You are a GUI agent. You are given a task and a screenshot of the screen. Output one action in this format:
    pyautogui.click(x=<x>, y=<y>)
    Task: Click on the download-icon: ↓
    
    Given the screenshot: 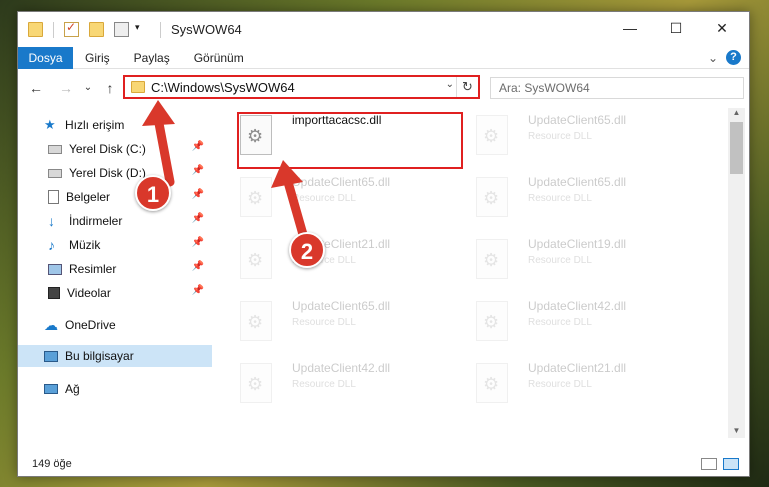 What is the action you would take?
    pyautogui.click(x=51, y=221)
    